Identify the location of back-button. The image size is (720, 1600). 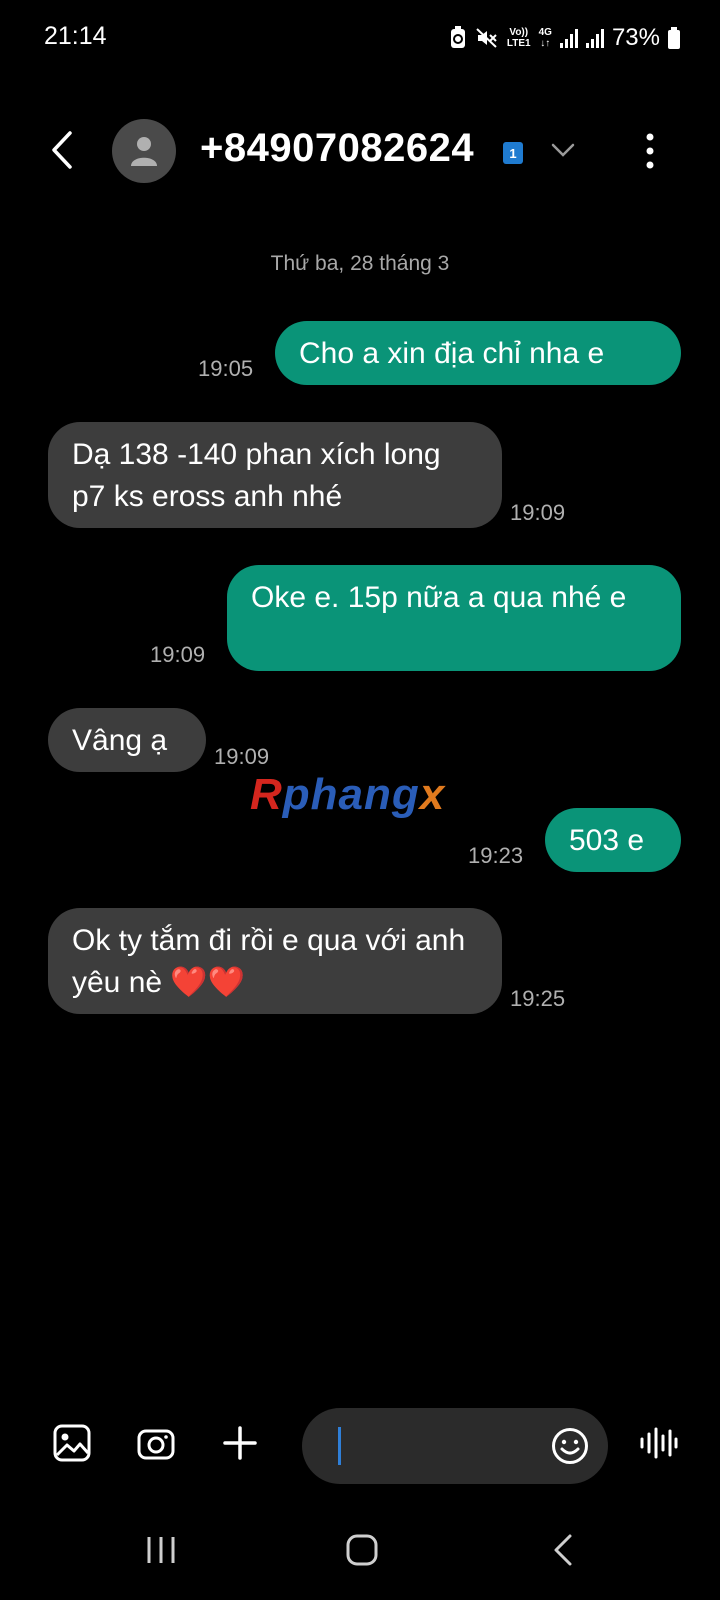
(62, 150).